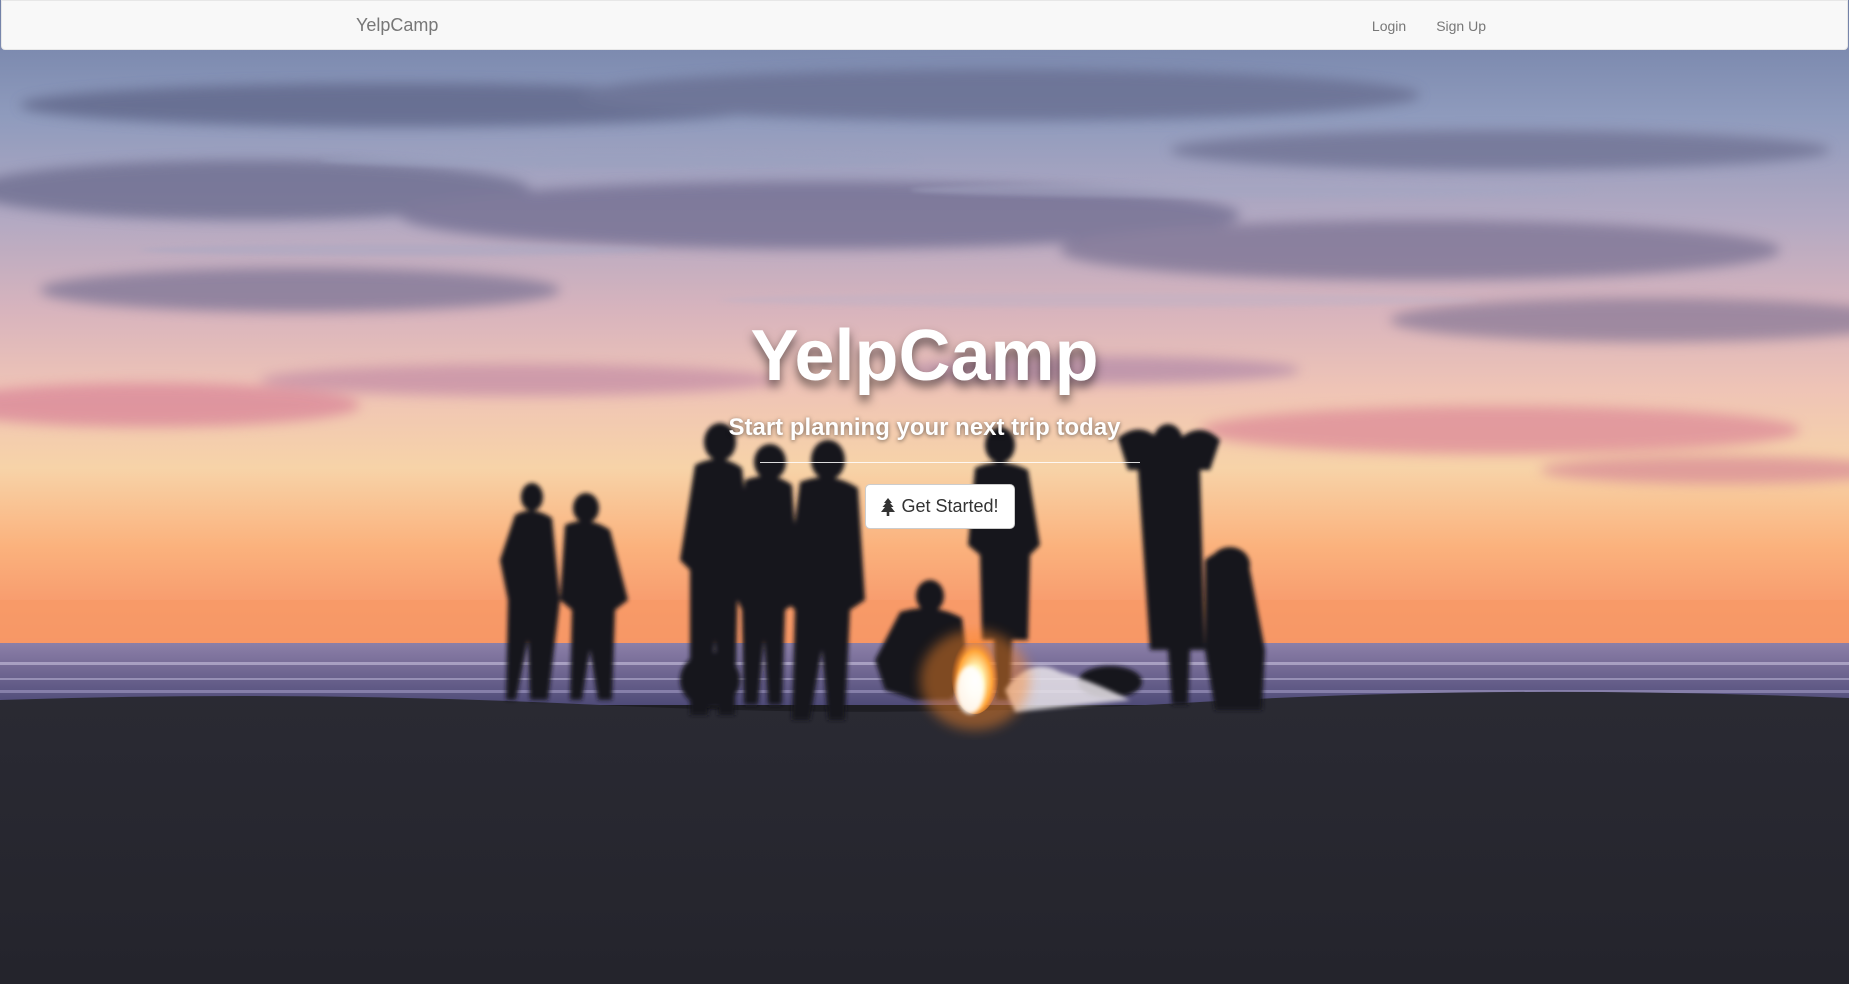 The image size is (1849, 984). I want to click on brand-link: YelpCamp, so click(397, 25).